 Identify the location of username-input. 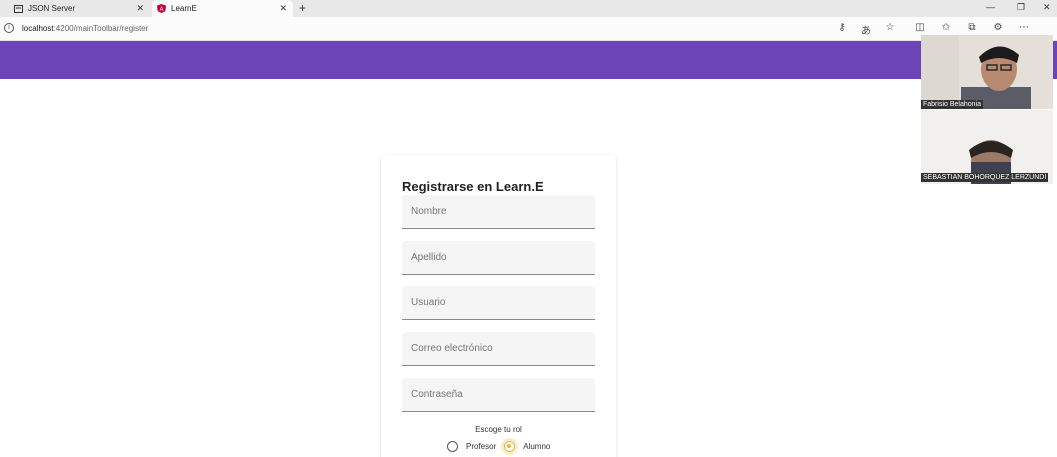
(498, 302).